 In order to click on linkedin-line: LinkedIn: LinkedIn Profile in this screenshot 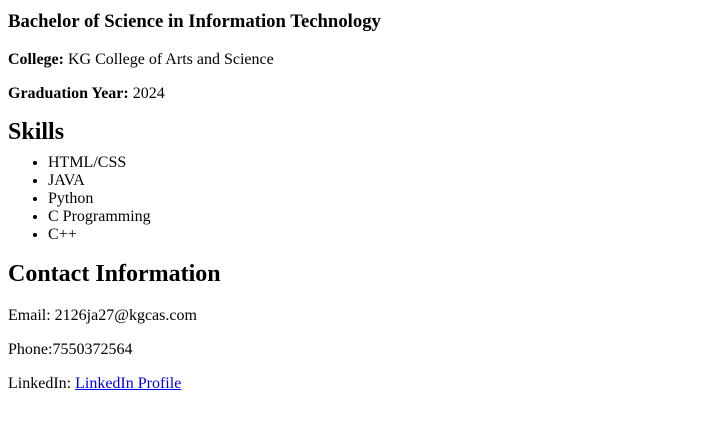, I will do `click(357, 384)`.